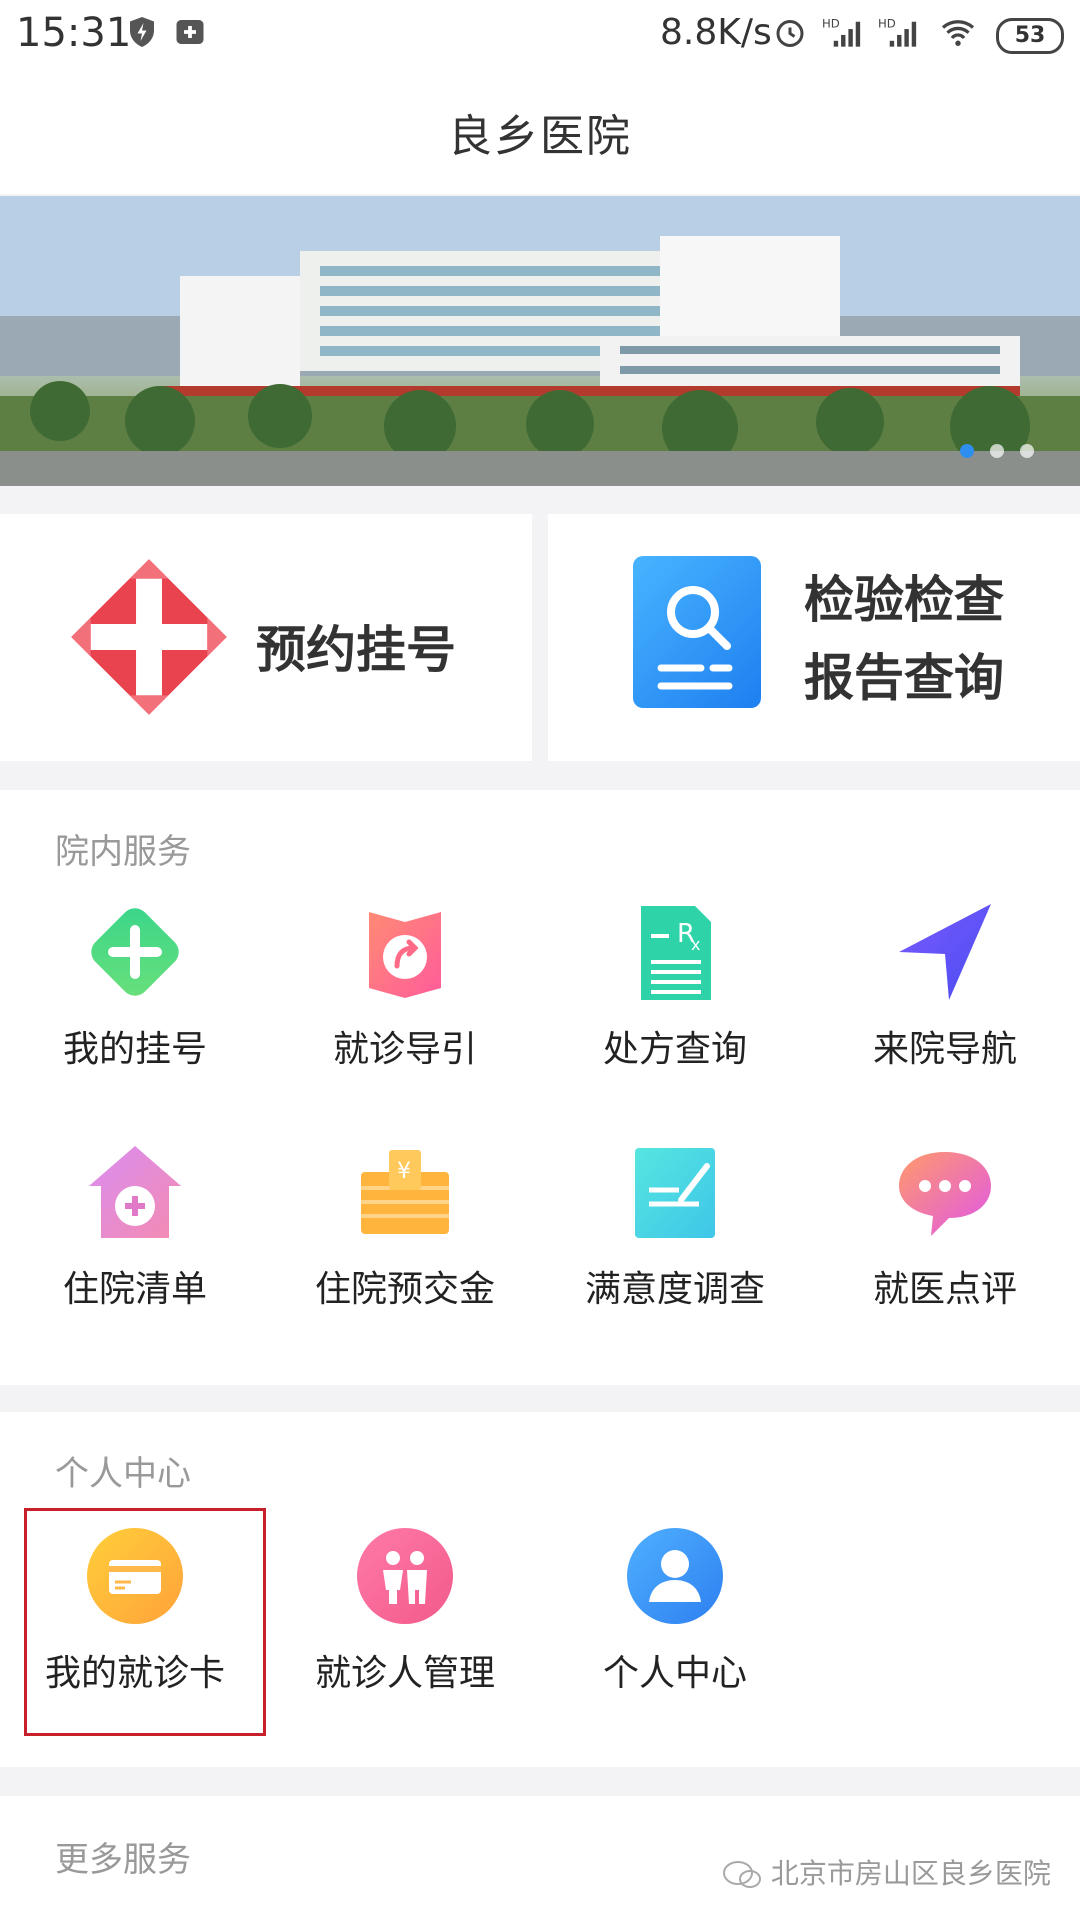 This screenshot has width=1080, height=1920. I want to click on inpatient-list-label: 住院清单, so click(134, 1289).